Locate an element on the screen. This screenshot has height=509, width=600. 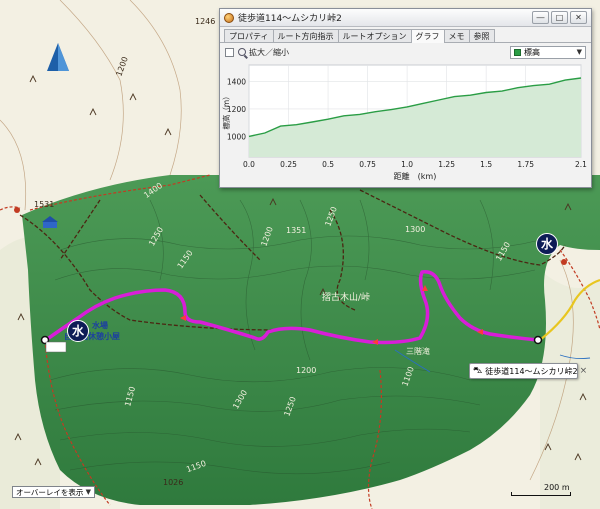
overlay-select-label: オーバーレイを表示 is located at coordinates (50, 492).